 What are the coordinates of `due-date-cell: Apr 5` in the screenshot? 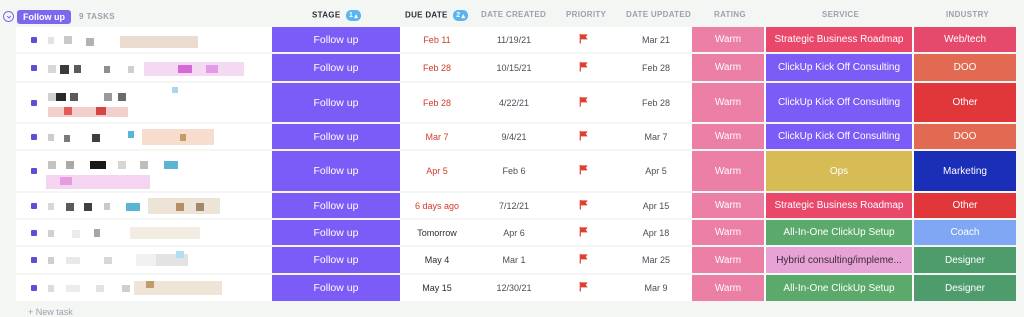 It's located at (437, 171).